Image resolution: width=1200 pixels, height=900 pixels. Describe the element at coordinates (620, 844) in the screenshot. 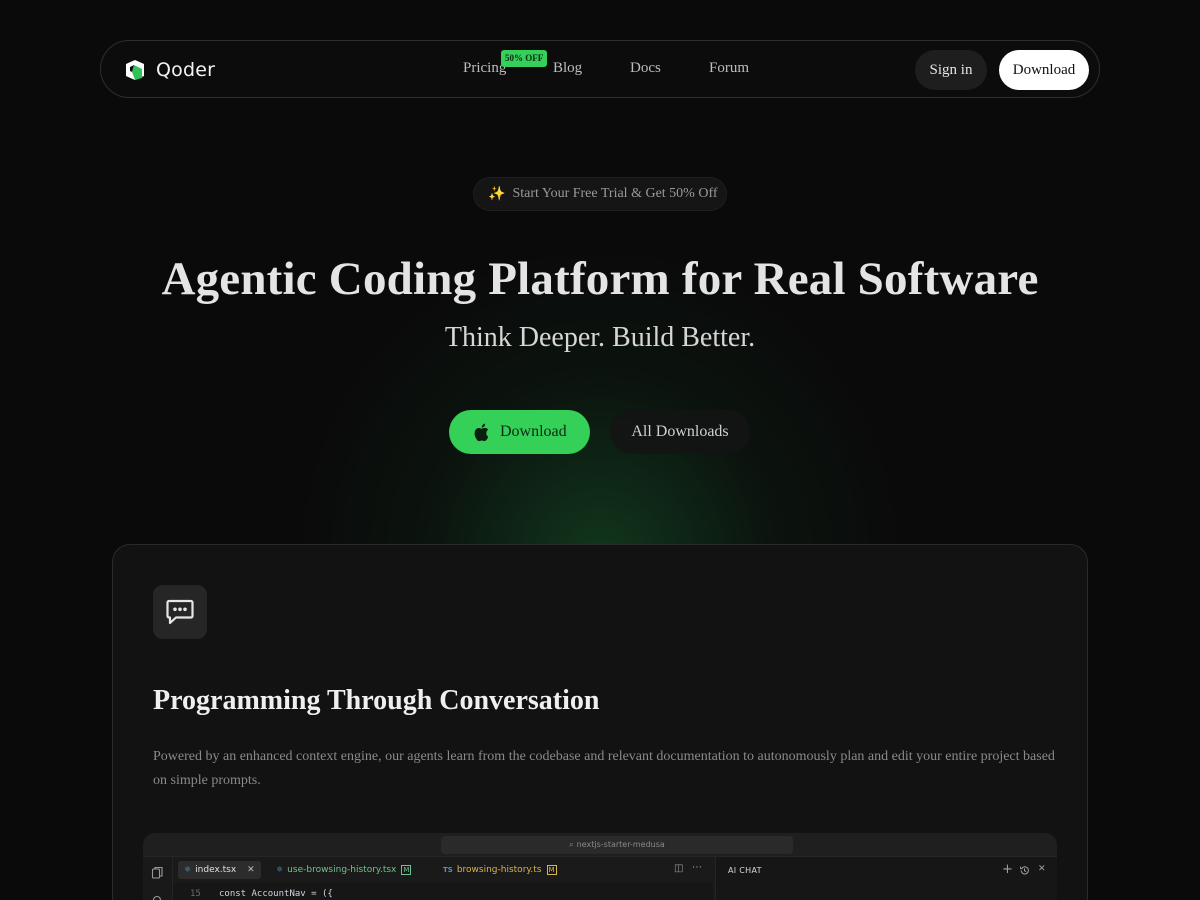

I see `editor-search-text: nextjs-starter-medusa` at that location.